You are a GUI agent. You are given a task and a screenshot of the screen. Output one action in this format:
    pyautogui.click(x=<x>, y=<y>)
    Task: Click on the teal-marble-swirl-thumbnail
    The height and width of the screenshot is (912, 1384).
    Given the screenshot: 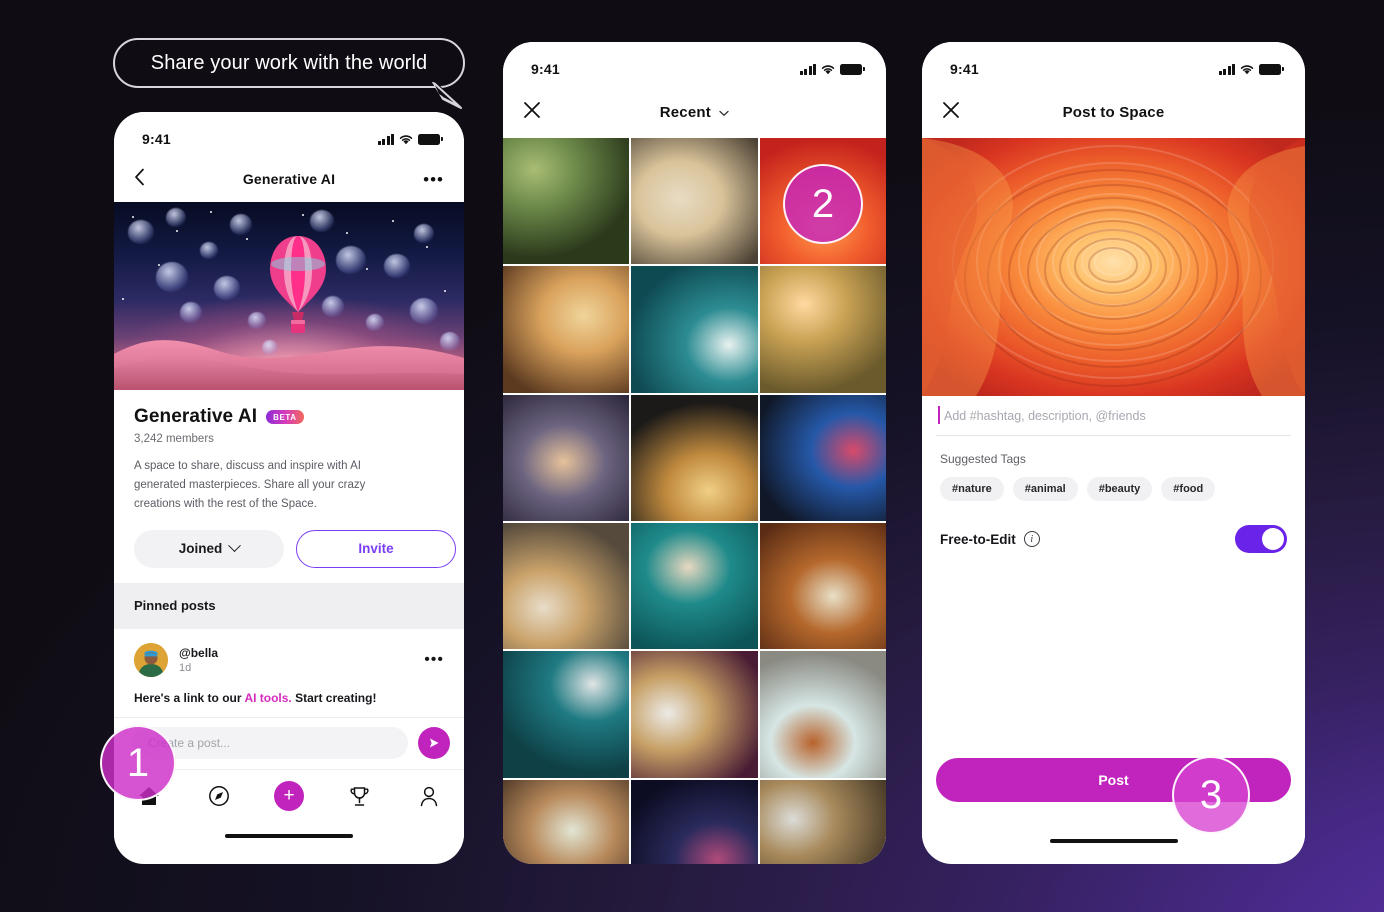 What is the action you would take?
    pyautogui.click(x=694, y=329)
    